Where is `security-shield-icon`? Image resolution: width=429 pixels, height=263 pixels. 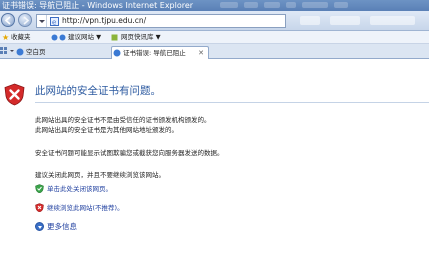
security-shield-icon is located at coordinates (14, 94).